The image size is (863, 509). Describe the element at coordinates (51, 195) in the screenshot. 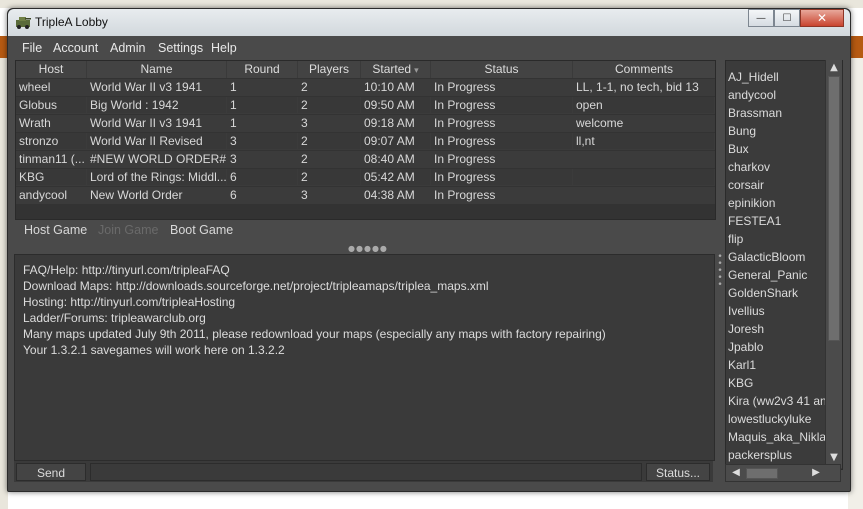

I see `table-cell: andycool` at that location.